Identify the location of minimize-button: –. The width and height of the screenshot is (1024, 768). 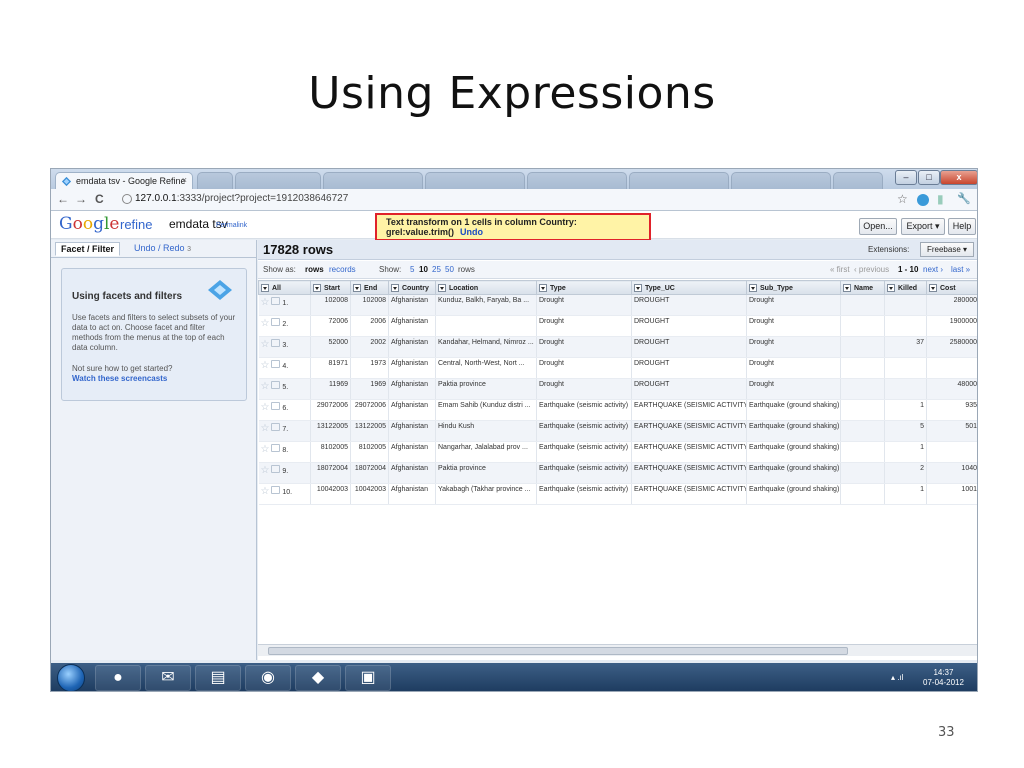
(906, 177).